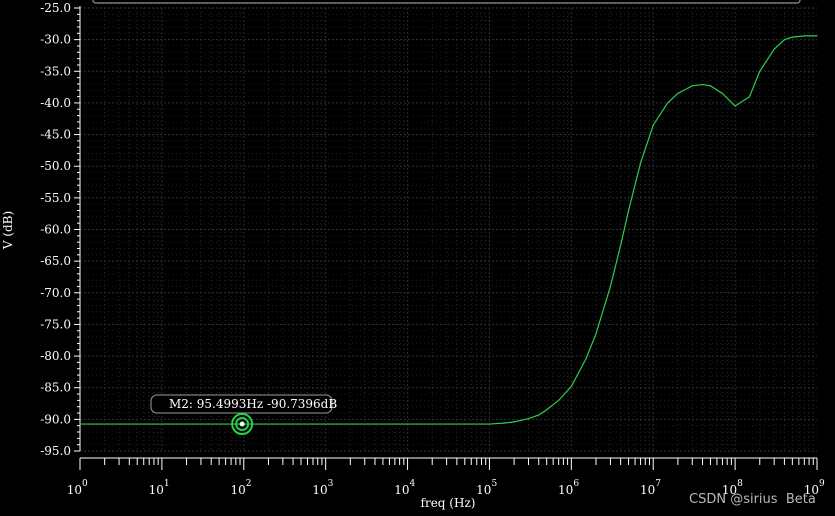 Image resolution: width=835 pixels, height=516 pixels. I want to click on y-tick-label: -40.0, so click(55, 103).